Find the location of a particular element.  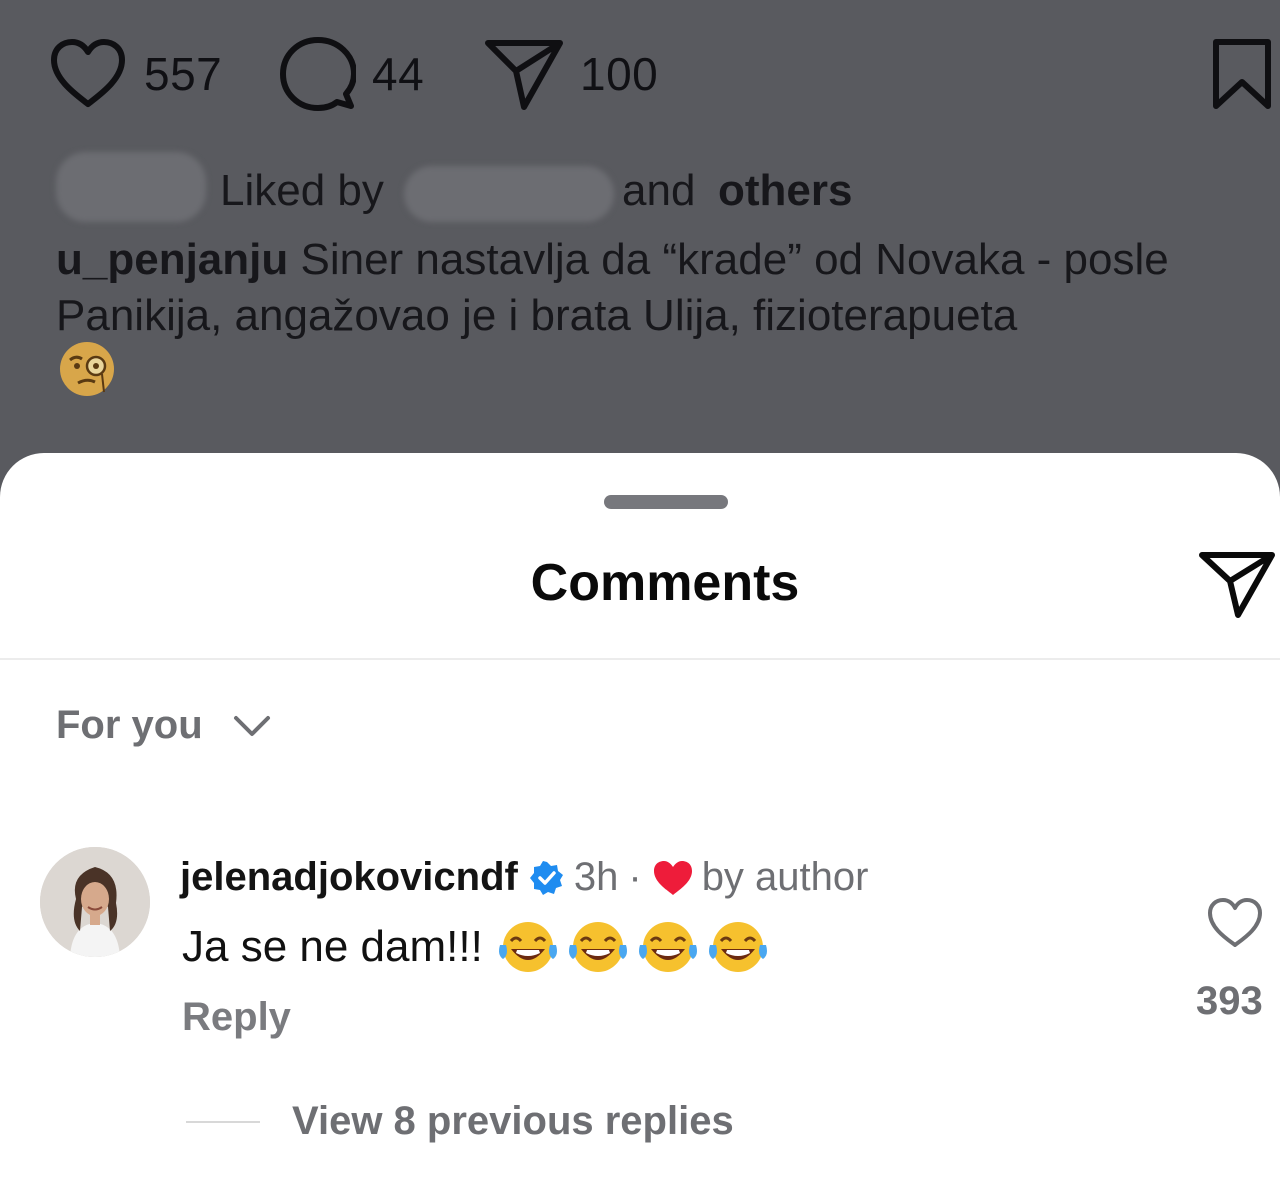

post-action-row: 557 44 100 is located at coordinates (640, 74).